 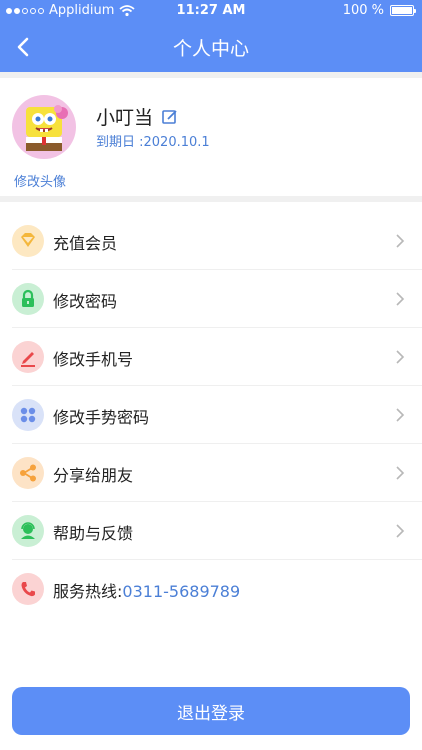 I want to click on username-row: 小叮当, so click(x=137, y=116).